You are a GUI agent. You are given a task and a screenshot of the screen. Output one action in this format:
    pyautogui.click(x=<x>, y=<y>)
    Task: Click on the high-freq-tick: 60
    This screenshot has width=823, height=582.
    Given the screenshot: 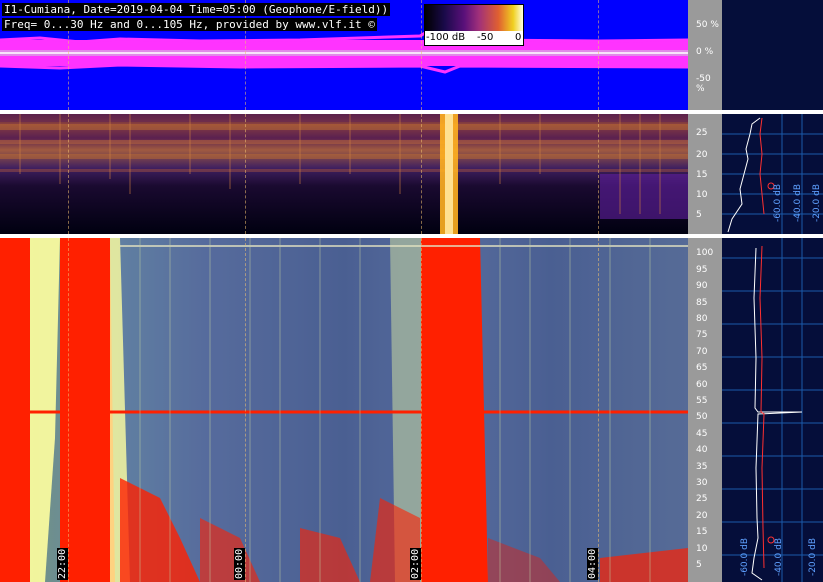 What is the action you would take?
    pyautogui.click(x=702, y=385)
    